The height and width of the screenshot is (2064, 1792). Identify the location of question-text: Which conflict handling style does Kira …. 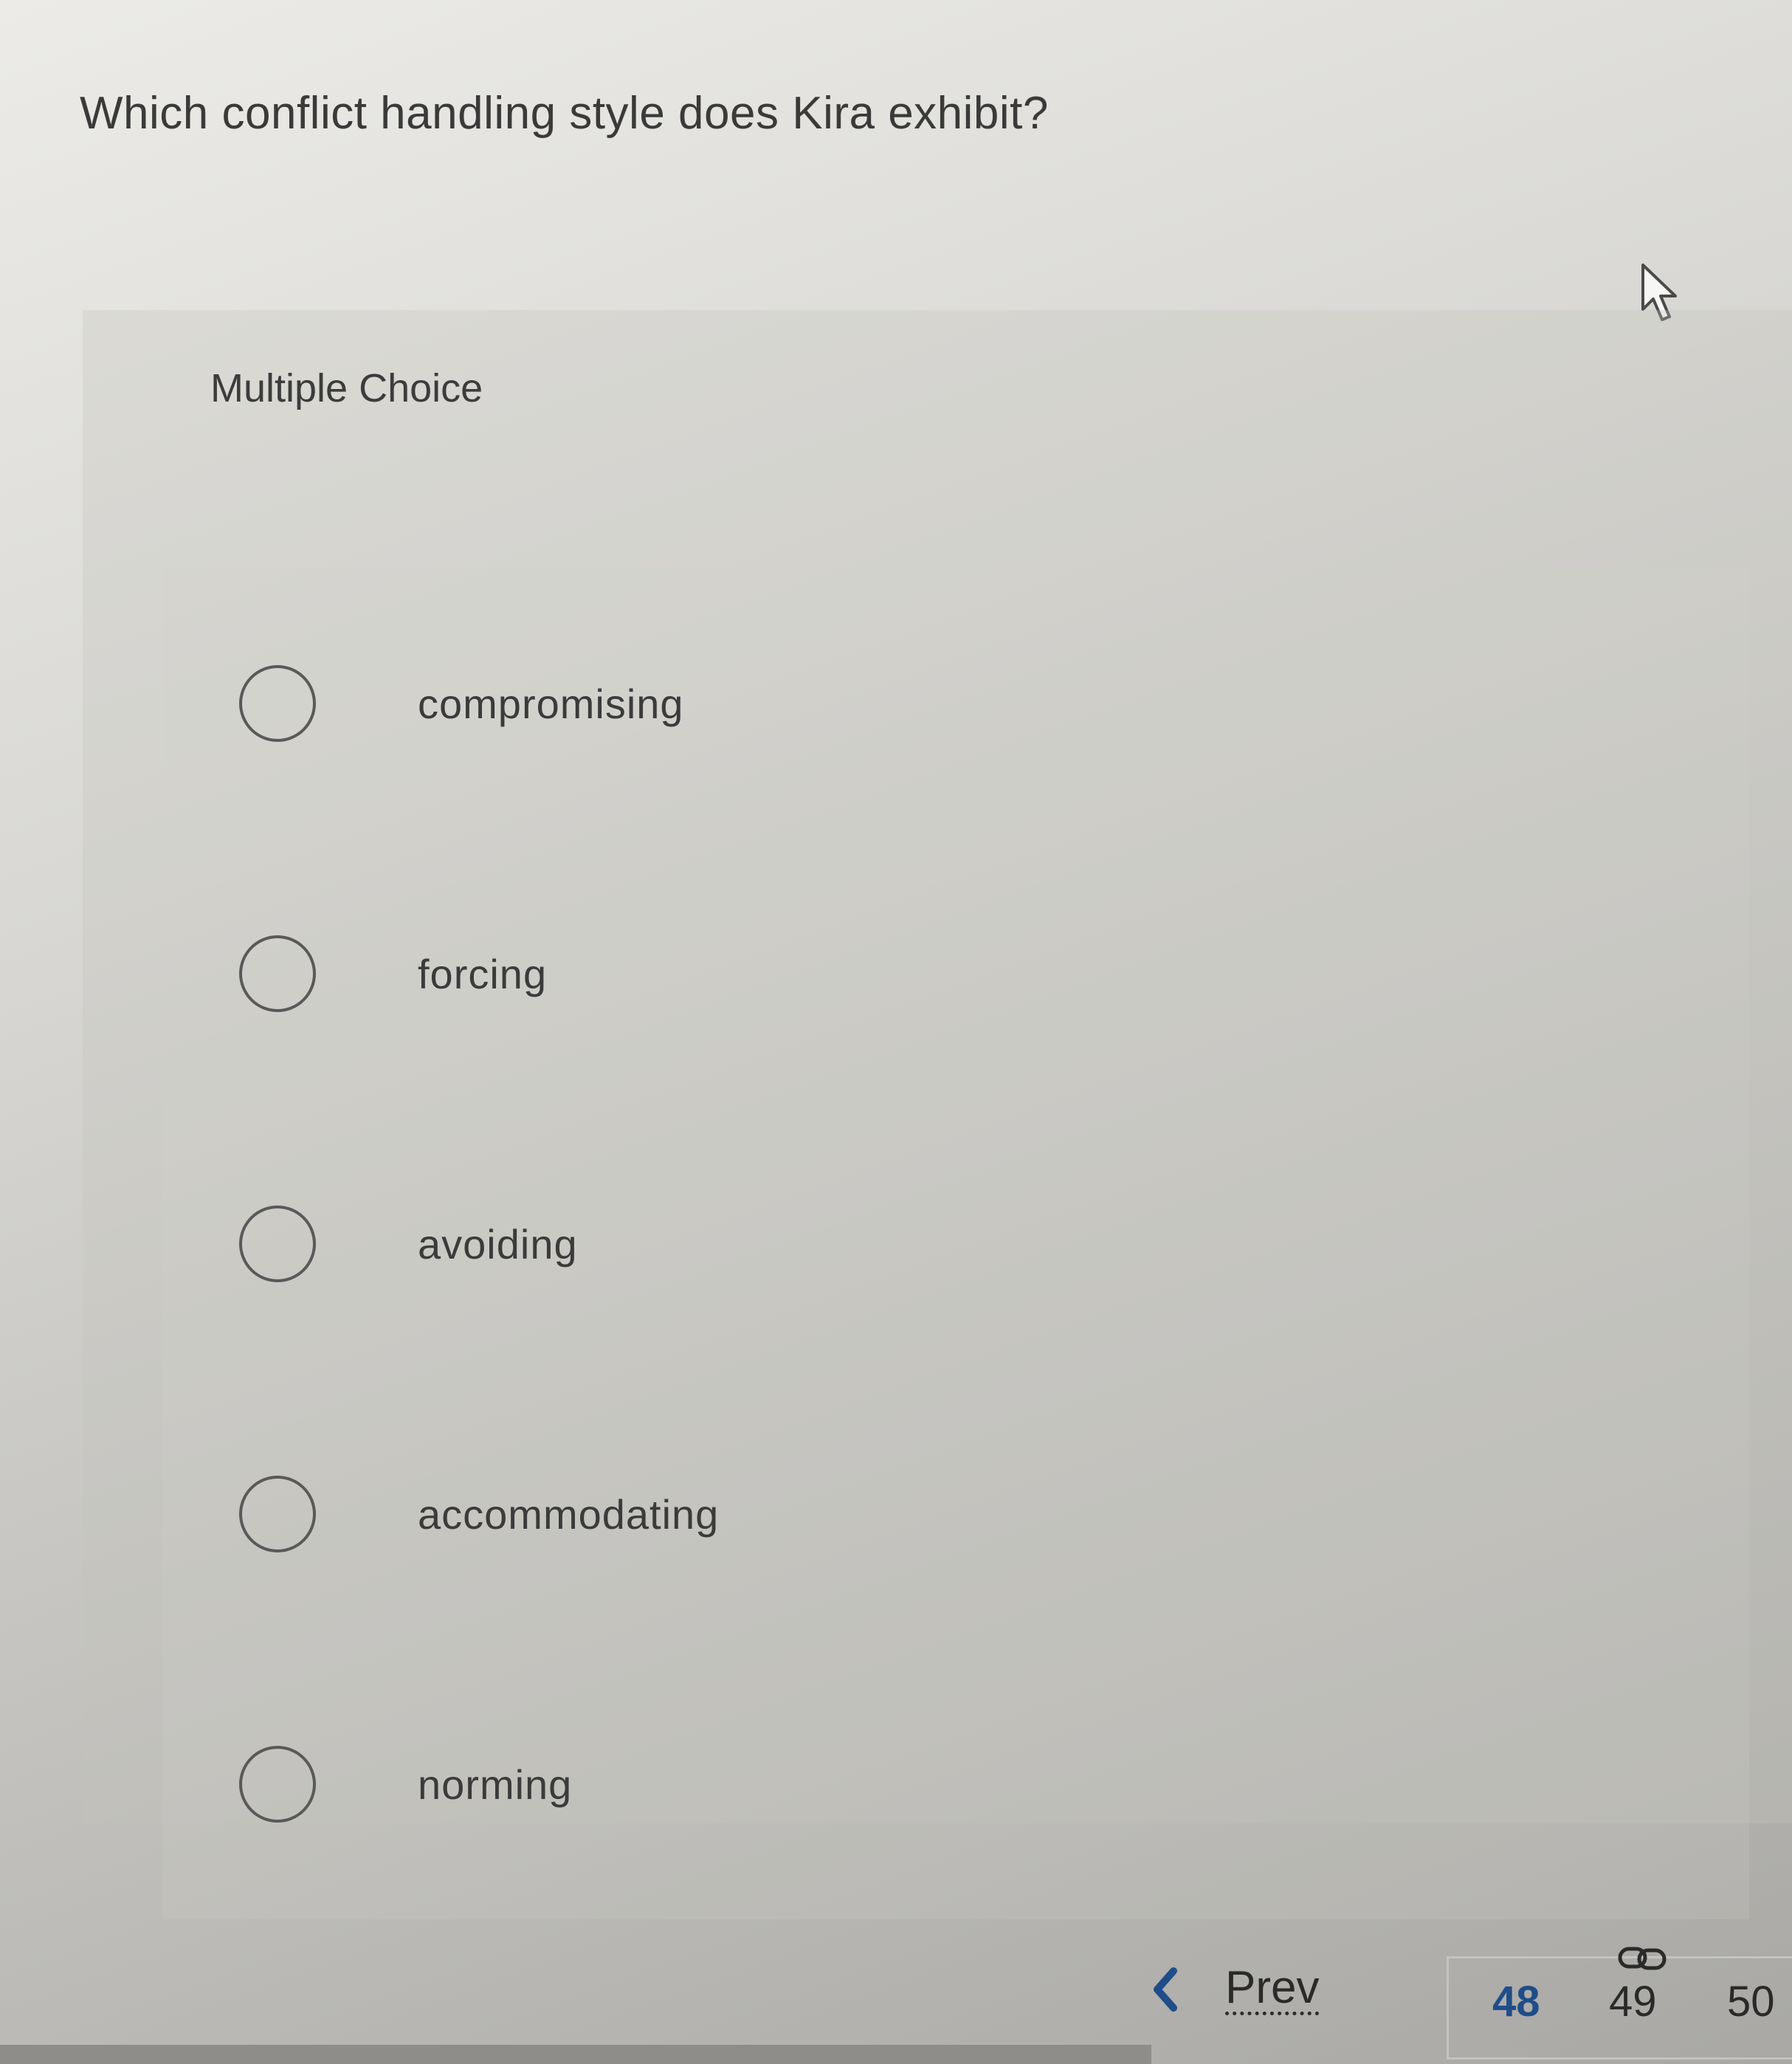
(564, 113).